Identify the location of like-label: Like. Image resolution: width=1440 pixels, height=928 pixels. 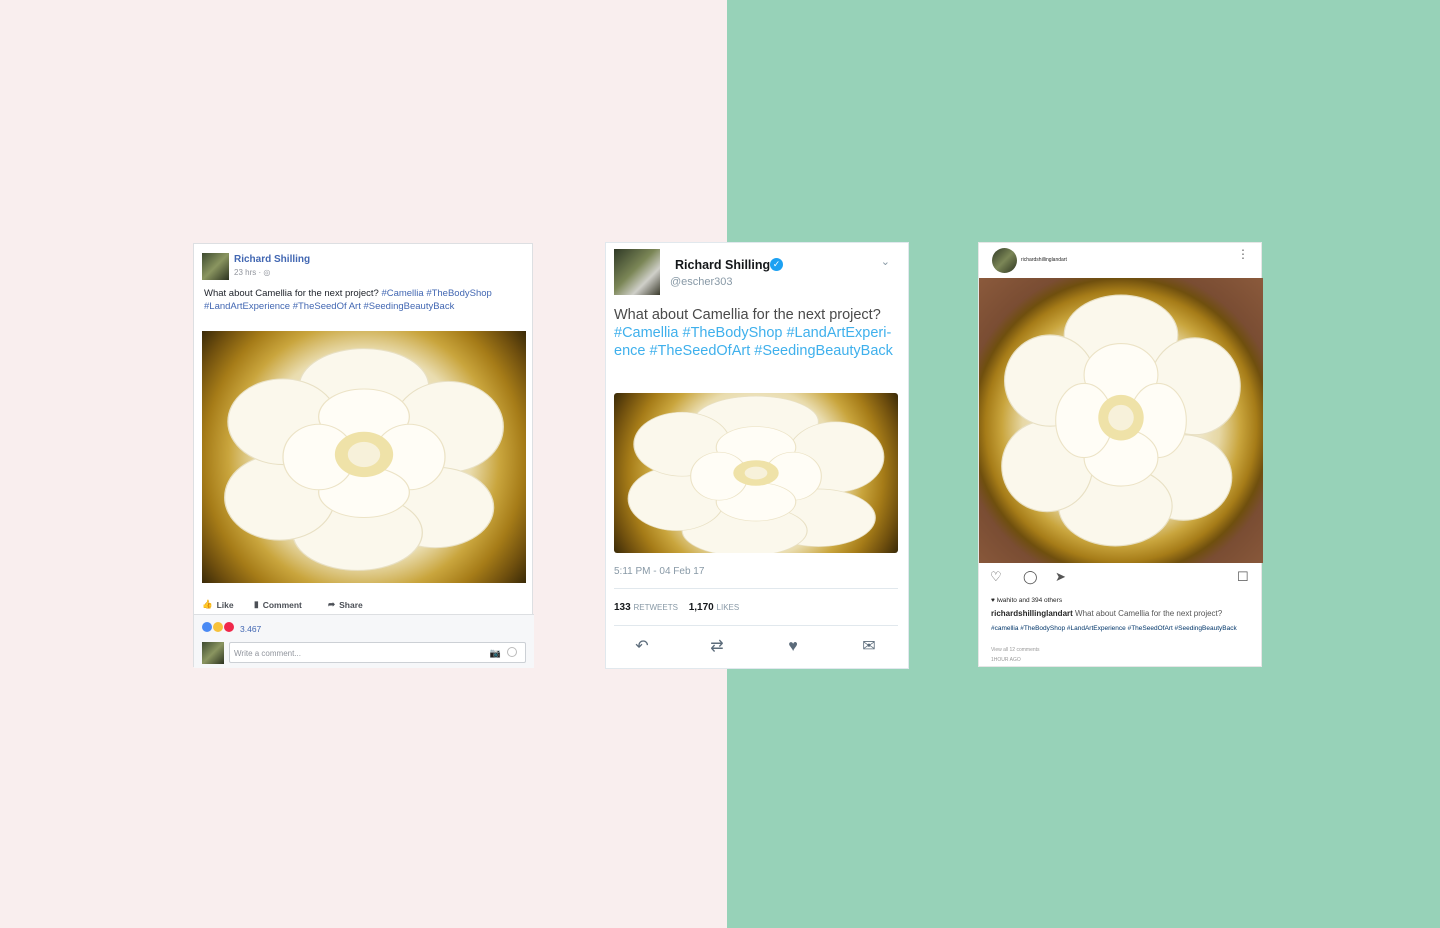
(225, 604).